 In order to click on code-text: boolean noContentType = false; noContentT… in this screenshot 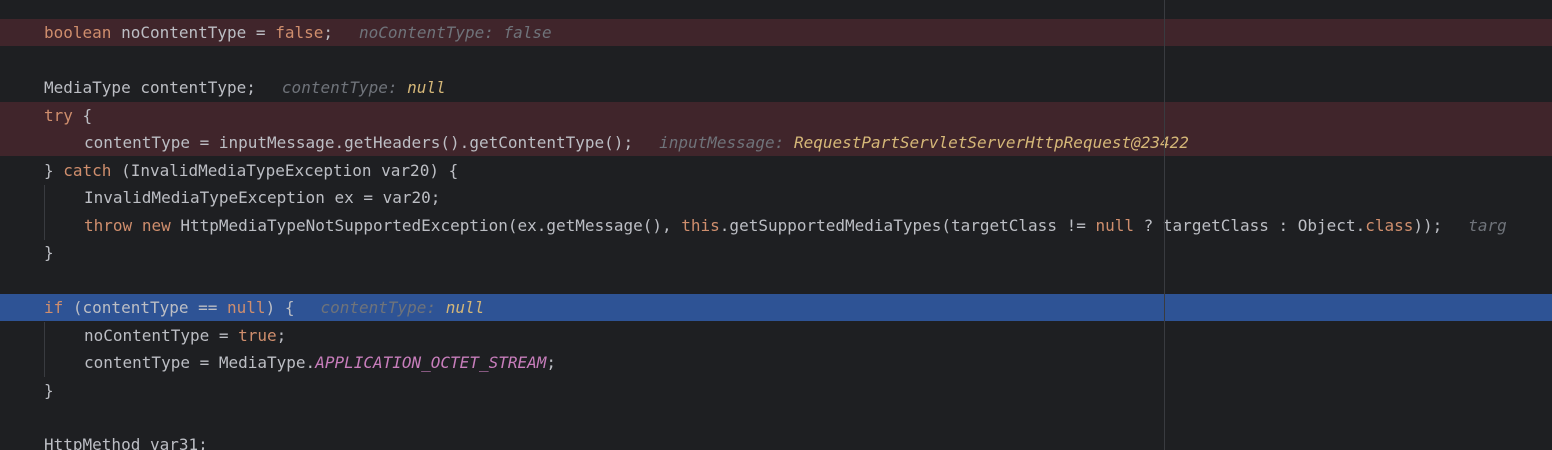, I will do `click(298, 32)`.